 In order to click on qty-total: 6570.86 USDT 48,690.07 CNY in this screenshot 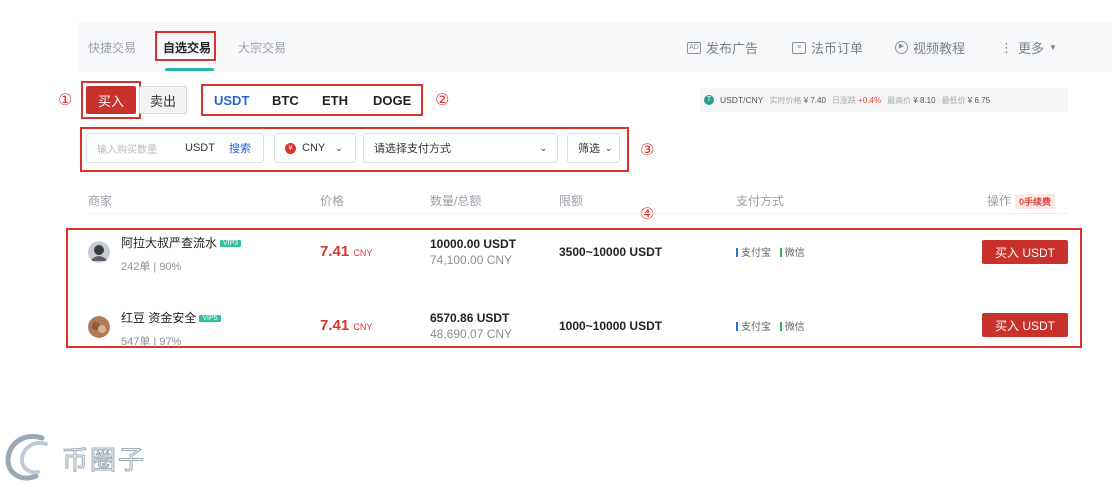, I will do `click(471, 326)`.